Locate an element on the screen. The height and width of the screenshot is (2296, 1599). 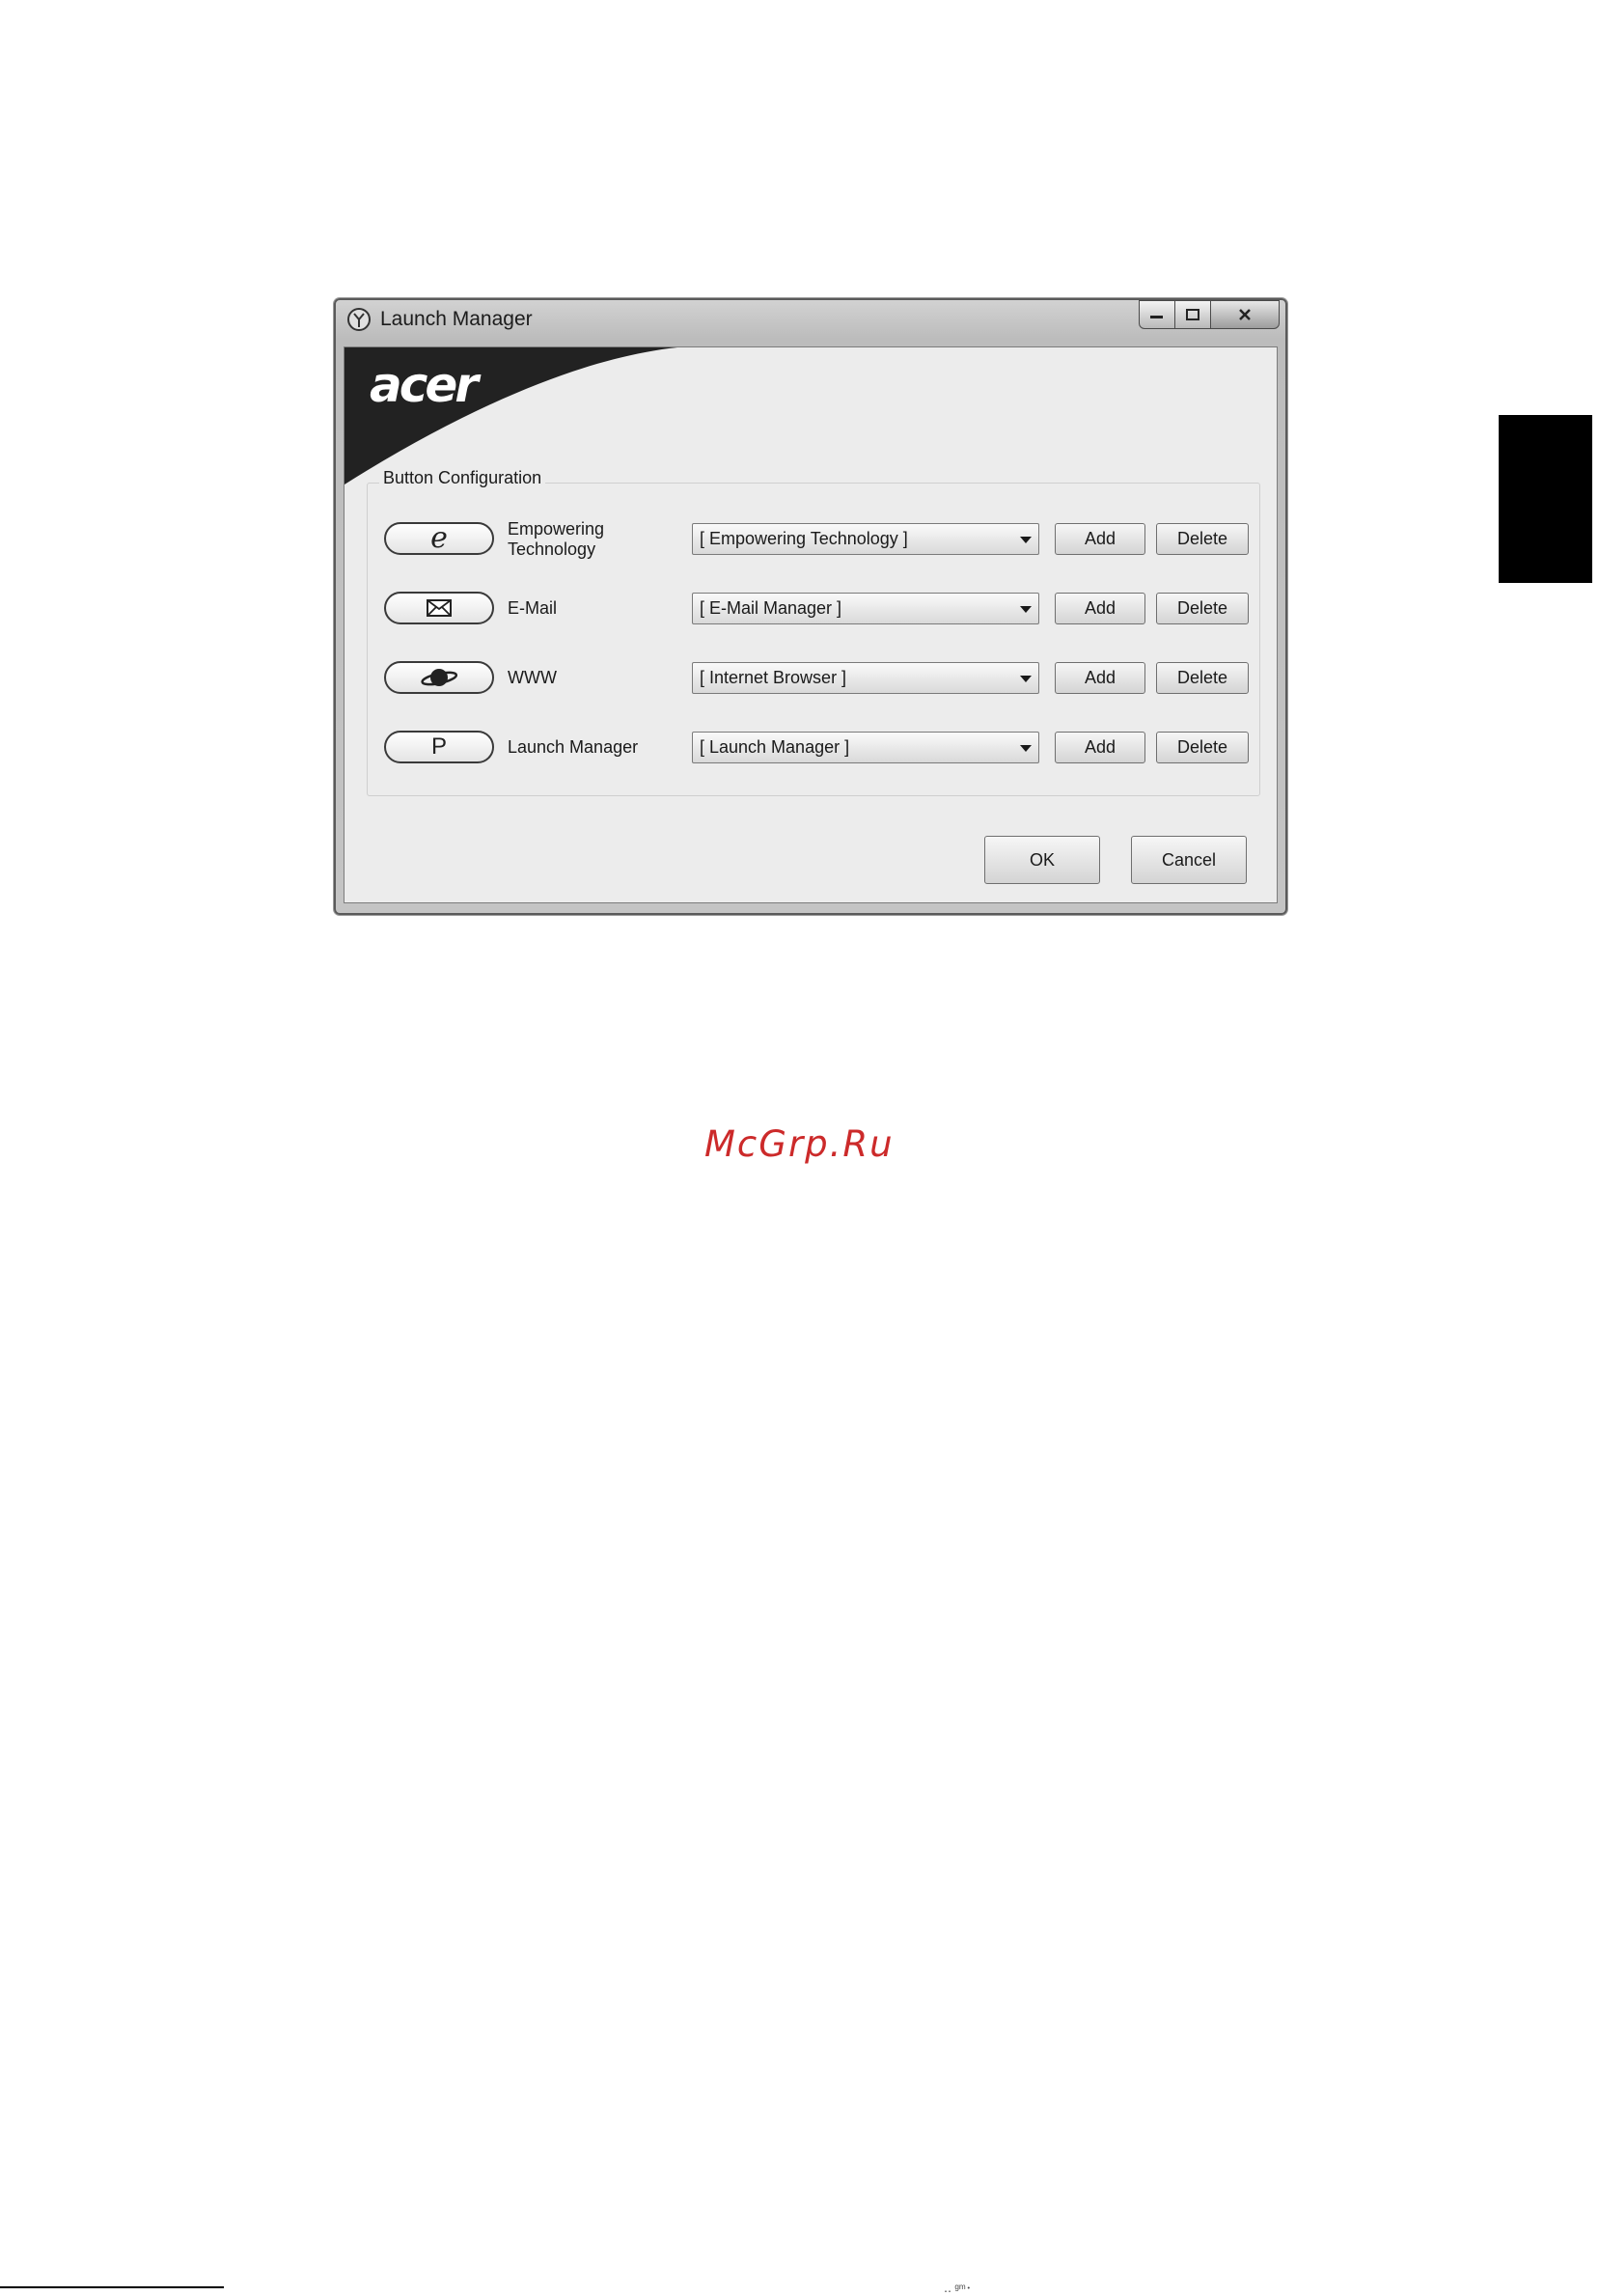
launch-manager-delete-button: Delete is located at coordinates (1202, 747).